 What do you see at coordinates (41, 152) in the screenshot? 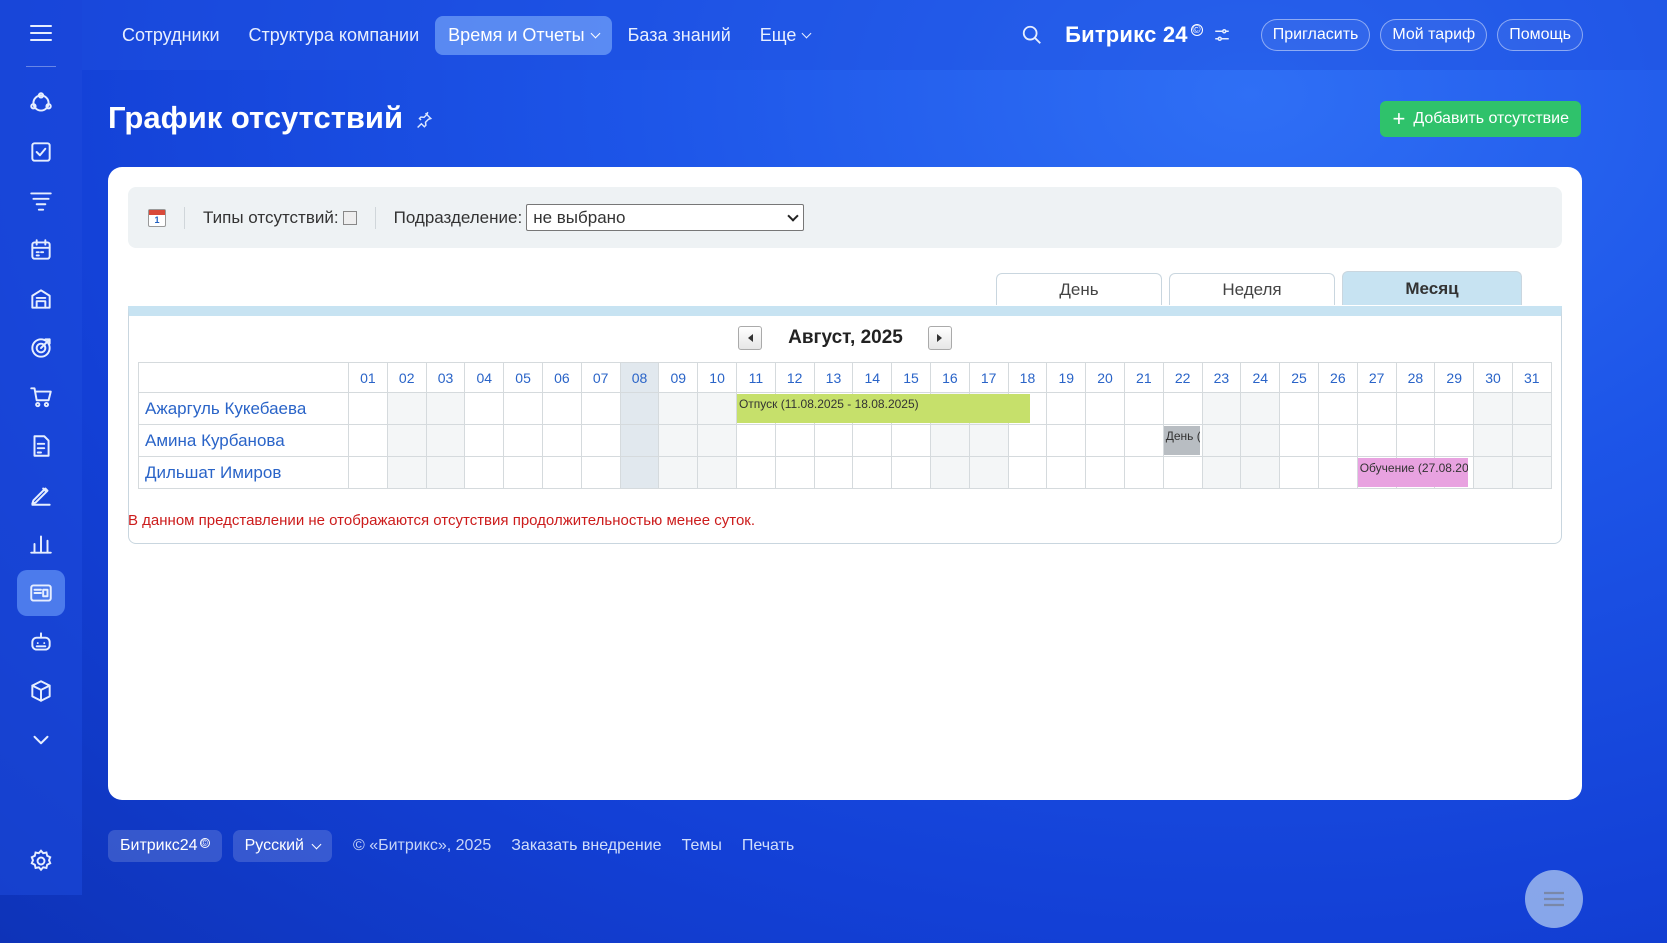
I see `sidebar-item-tasks` at bounding box center [41, 152].